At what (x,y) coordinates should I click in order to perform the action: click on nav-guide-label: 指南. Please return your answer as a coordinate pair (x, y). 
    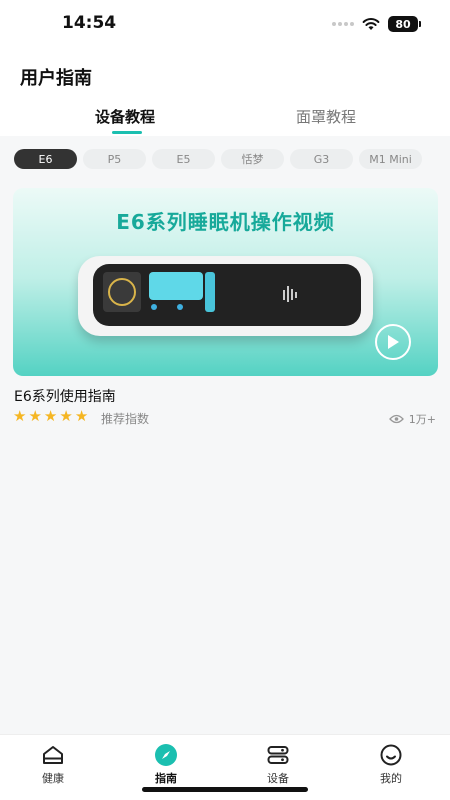
    Looking at the image, I should click on (166, 778).